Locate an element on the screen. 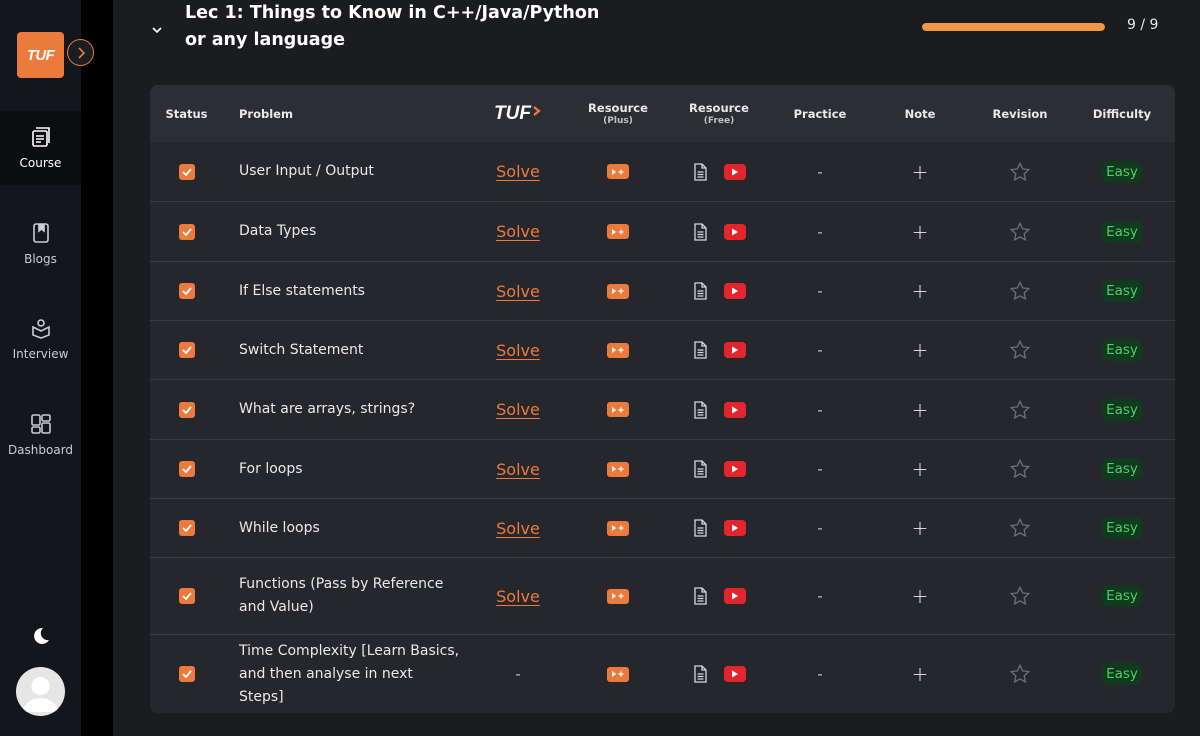 The width and height of the screenshot is (1200, 736). collapse-section-button is located at coordinates (157, 29).